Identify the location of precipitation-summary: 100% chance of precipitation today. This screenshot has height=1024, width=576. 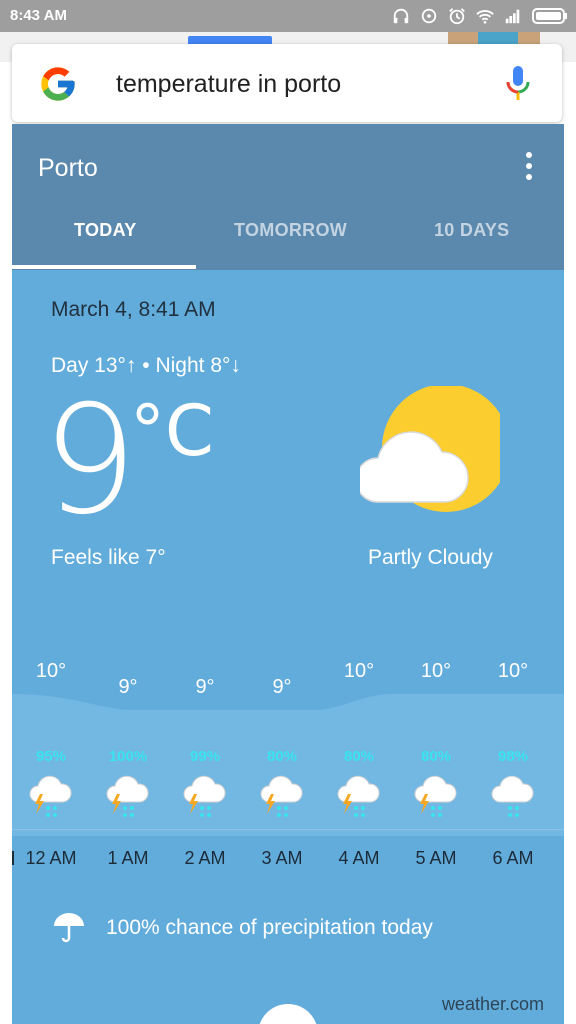
(269, 927).